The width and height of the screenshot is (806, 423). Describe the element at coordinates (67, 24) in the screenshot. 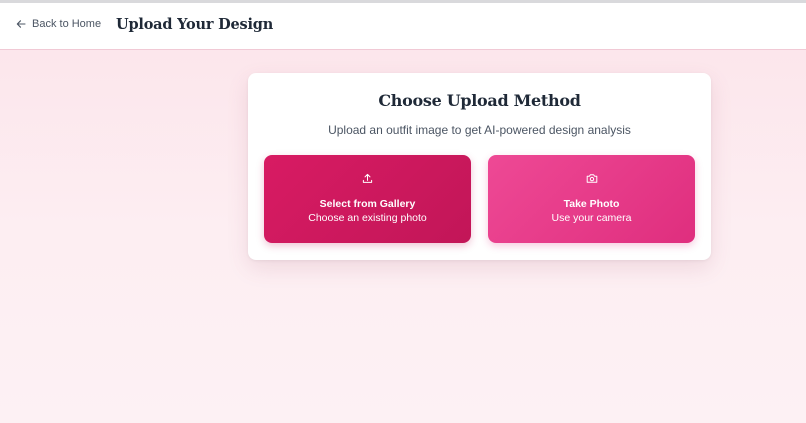

I see `back-to-home-label: Back to Home` at that location.